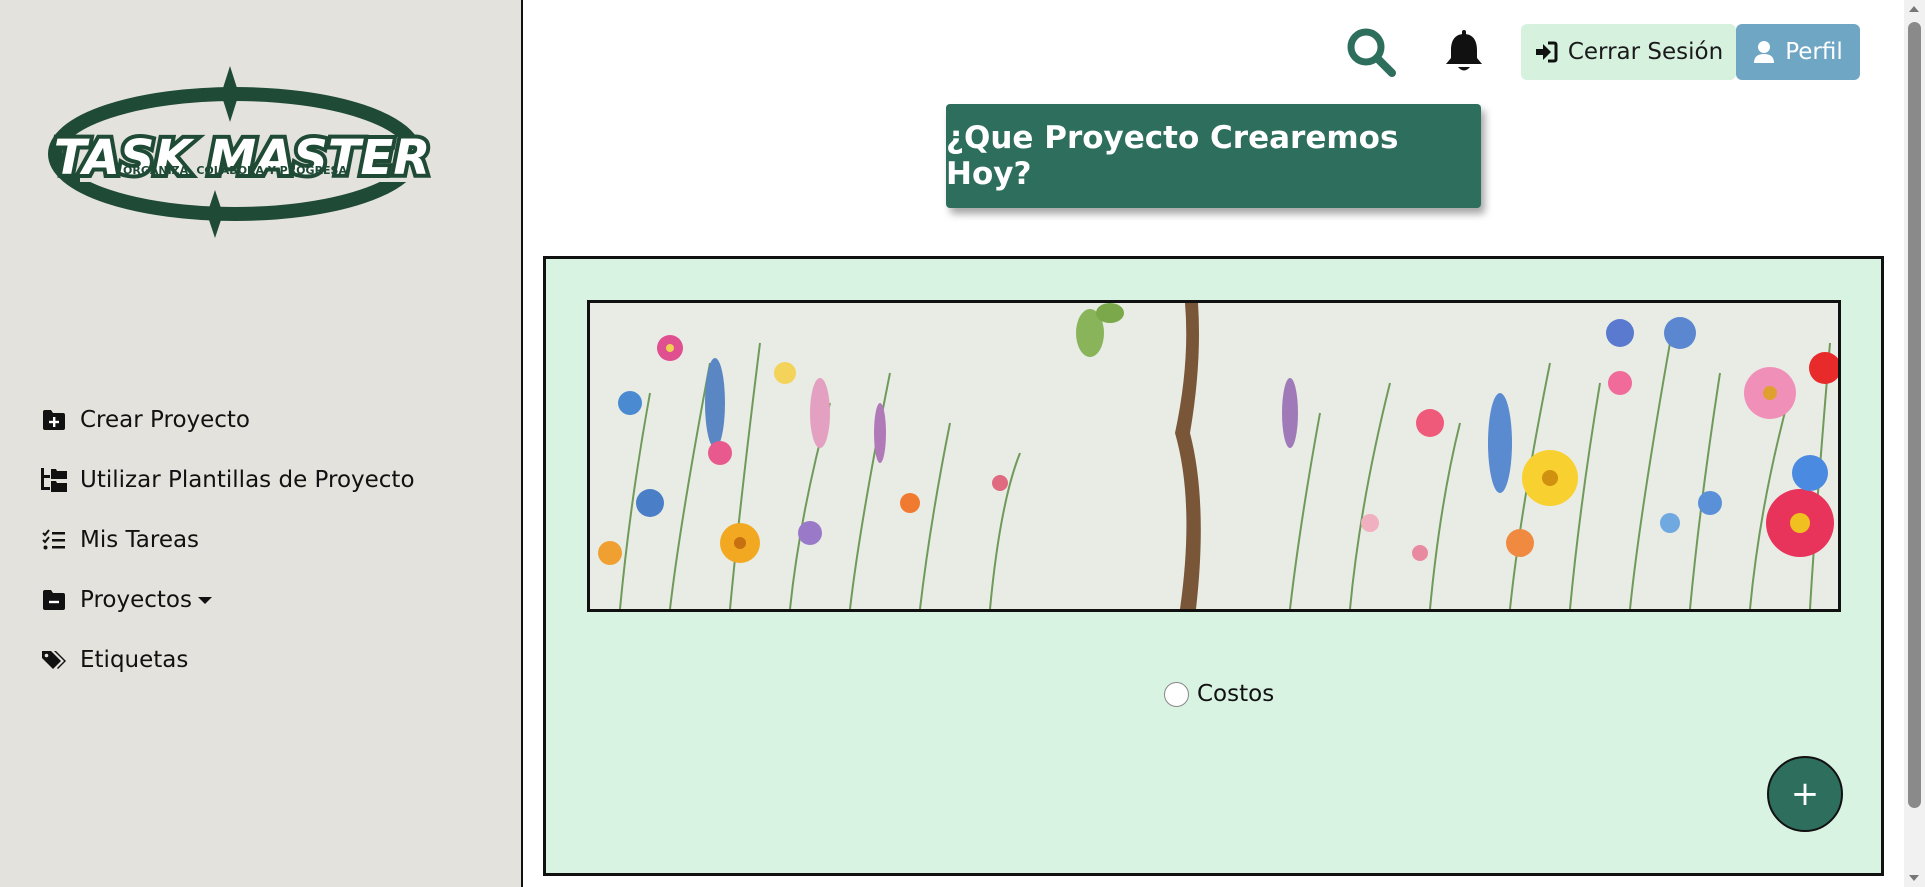 Image resolution: width=1925 pixels, height=887 pixels. Describe the element at coordinates (227, 600) in the screenshot. I see `sidebar-item-proyectos: Proyectos` at that location.